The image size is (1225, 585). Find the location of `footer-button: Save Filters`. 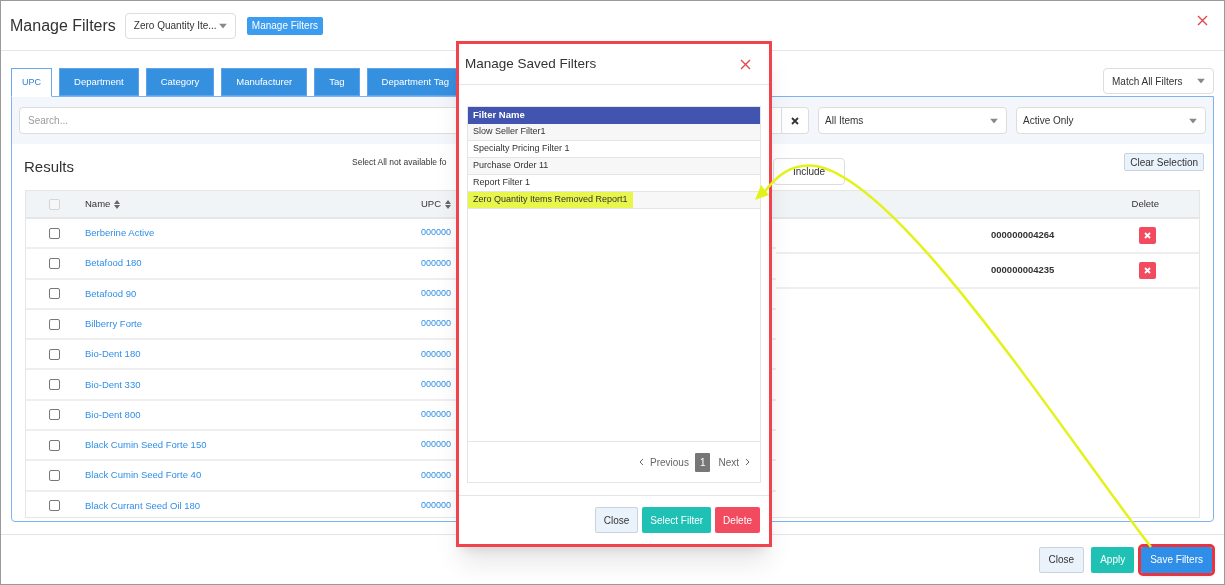

footer-button: Save Filters is located at coordinates (1176, 559).